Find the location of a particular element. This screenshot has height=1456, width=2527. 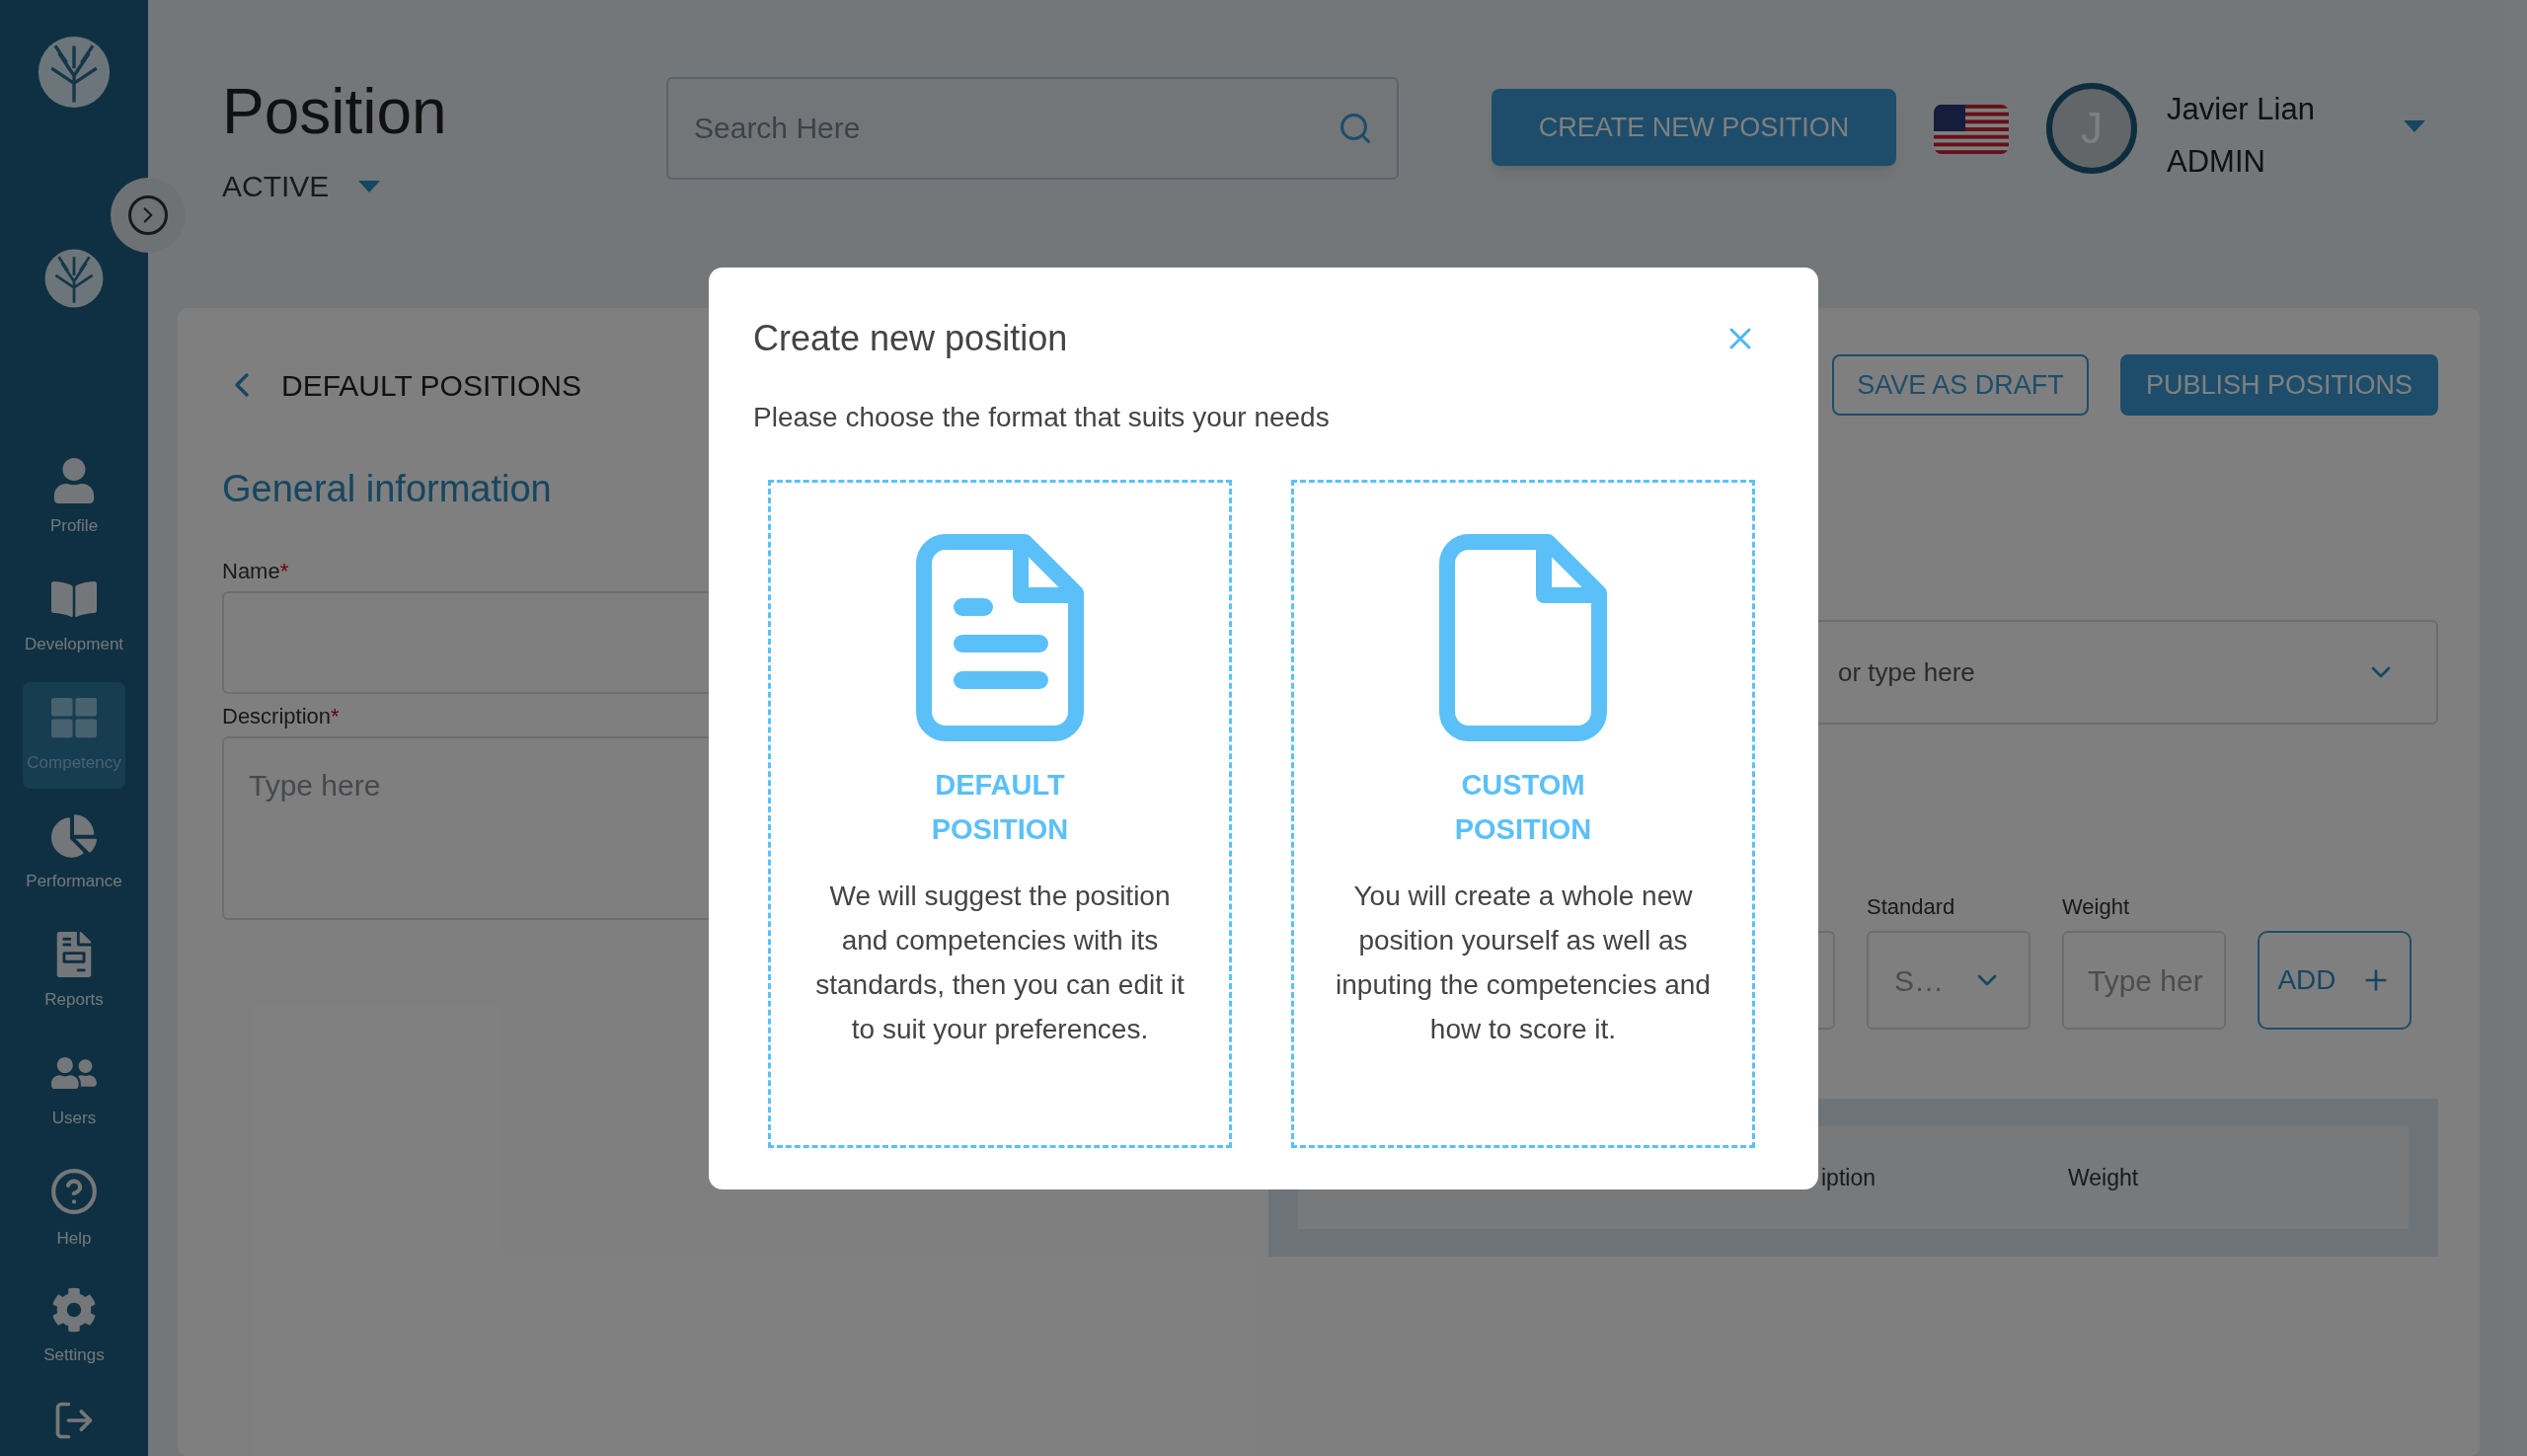

breadcrumb-title: DEFAULT POSITIONS is located at coordinates (431, 385).